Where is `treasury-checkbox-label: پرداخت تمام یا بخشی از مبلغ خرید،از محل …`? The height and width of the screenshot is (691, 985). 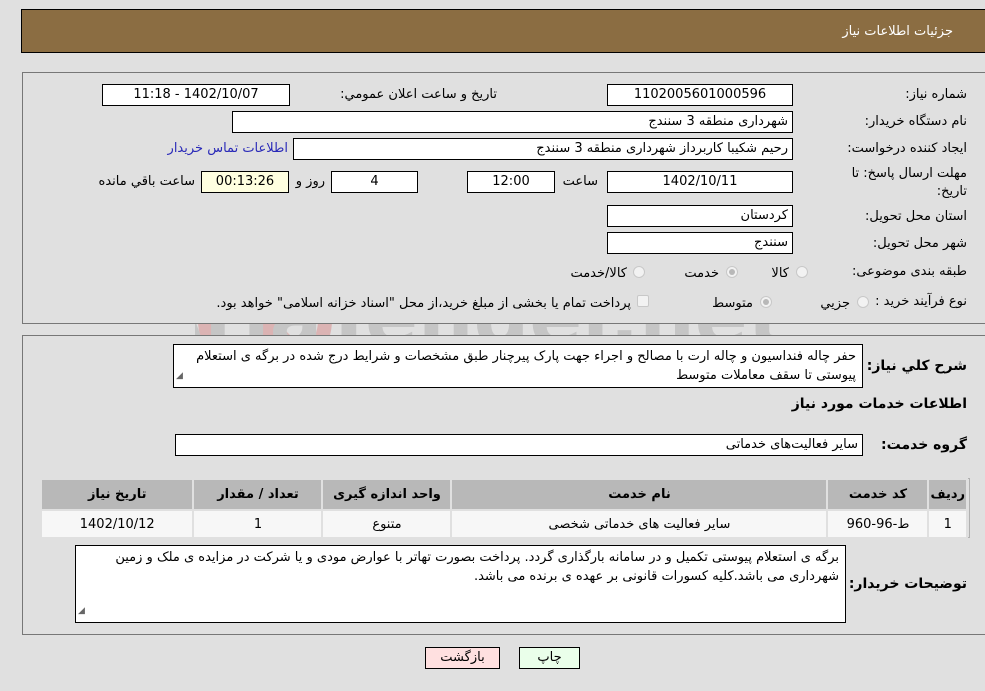
treasury-checkbox-label: پرداخت تمام یا بخشی از مبلغ خرید،از محل … is located at coordinates (423, 303).